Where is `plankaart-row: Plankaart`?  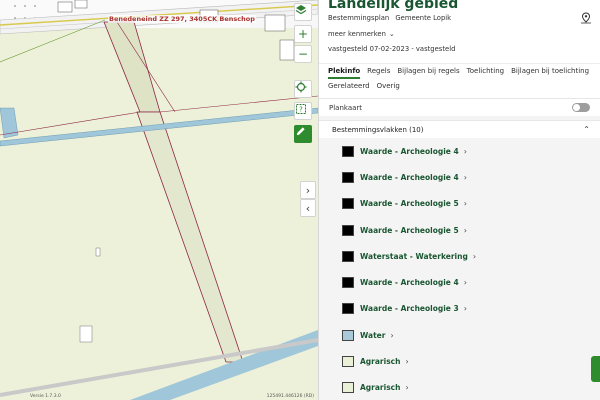 plankaart-row: Plankaart is located at coordinates (459, 107).